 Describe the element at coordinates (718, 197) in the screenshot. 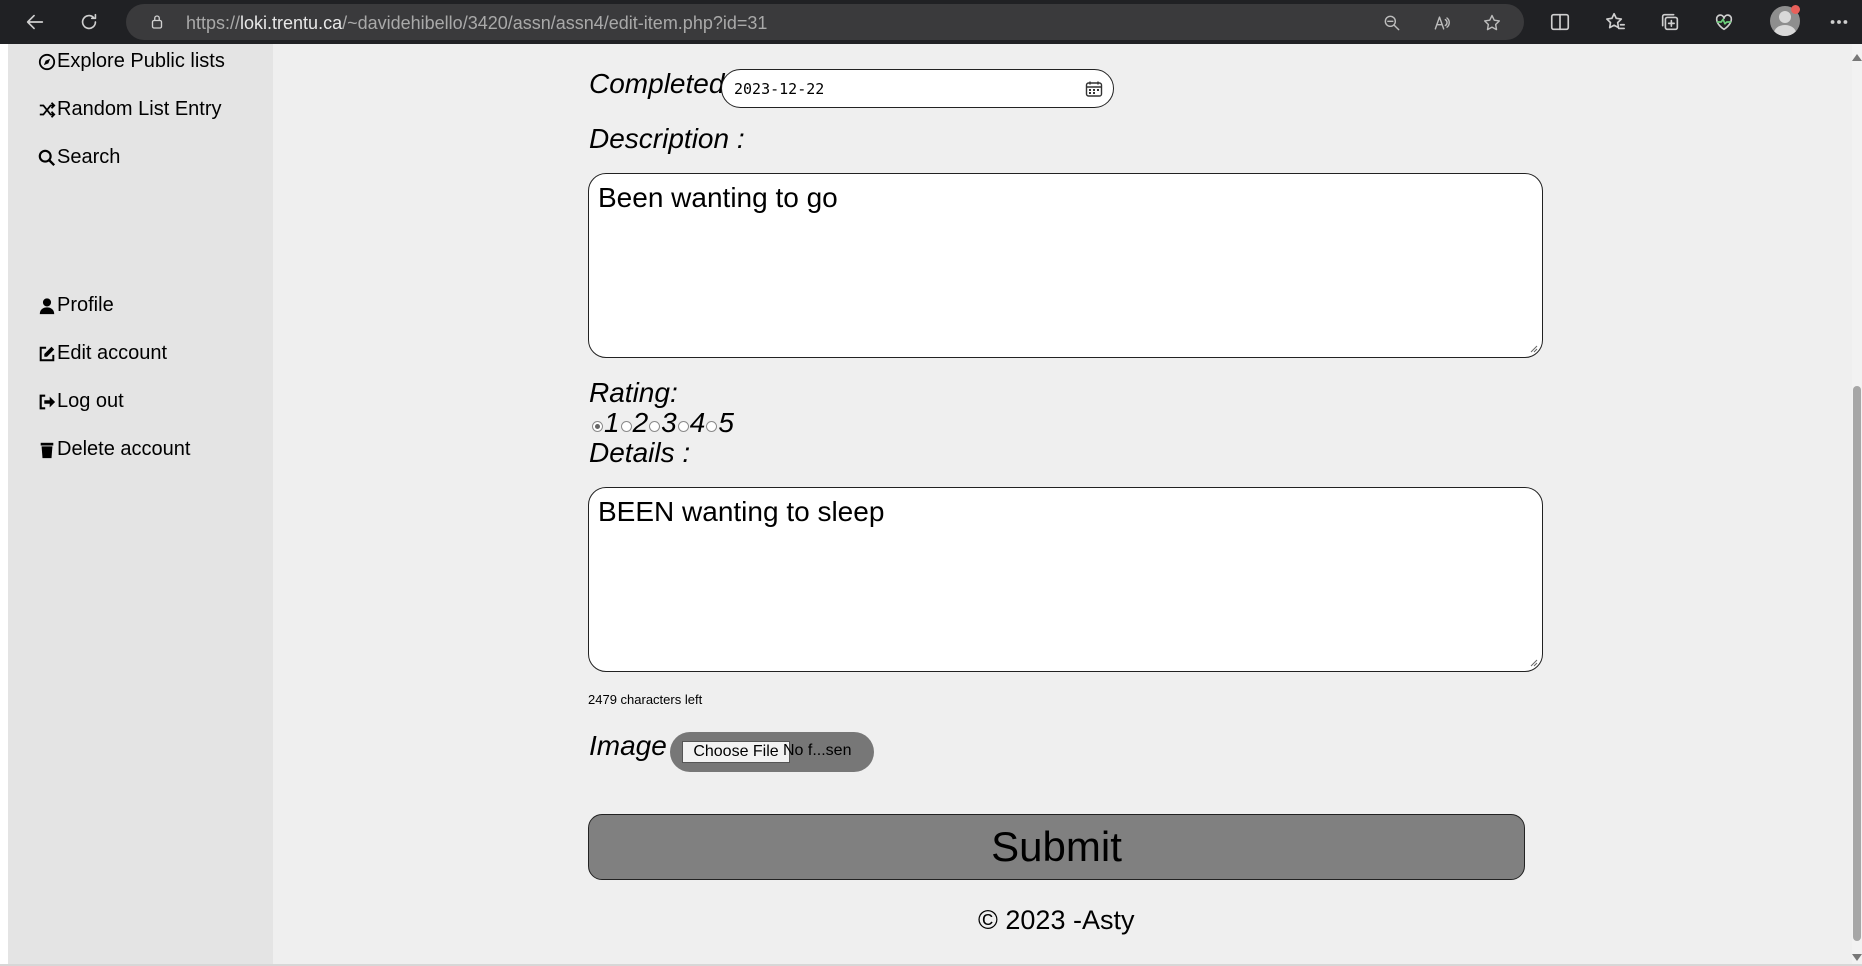

I see `description-text: Been wanting to go` at that location.